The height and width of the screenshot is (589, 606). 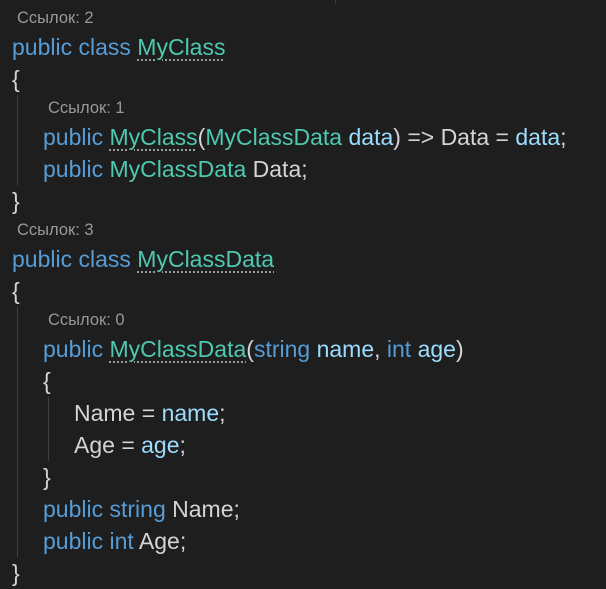 What do you see at coordinates (202, 509) in the screenshot?
I see `code-token: Name;` at bounding box center [202, 509].